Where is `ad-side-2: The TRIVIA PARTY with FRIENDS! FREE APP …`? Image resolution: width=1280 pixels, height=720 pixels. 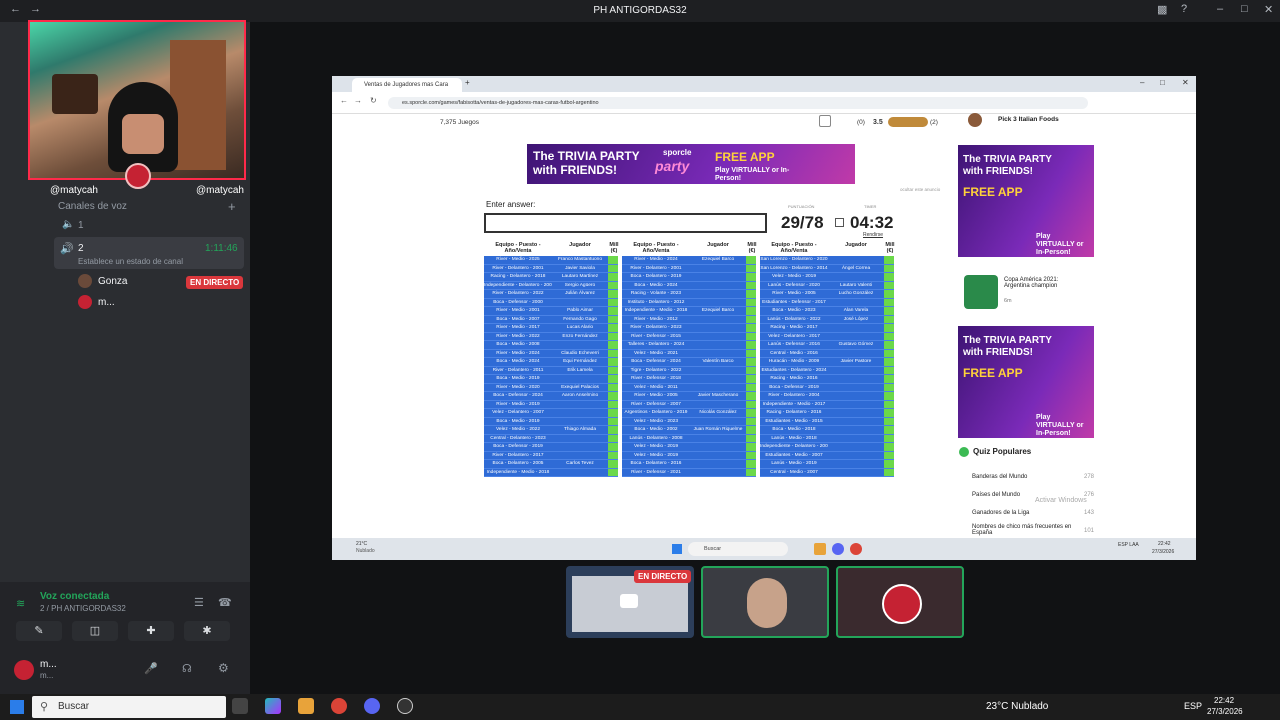 ad-side-2: The TRIVIA PARTY with FRIENDS! FREE APP … is located at coordinates (1026, 382).